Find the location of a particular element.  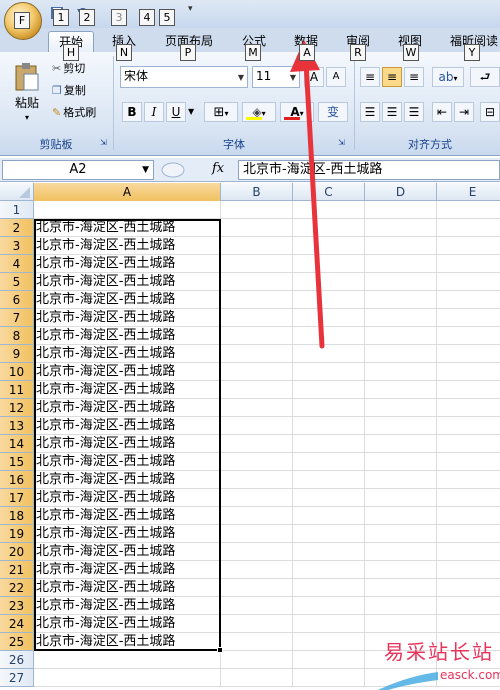

align-left-button: ☰ is located at coordinates (370, 112).